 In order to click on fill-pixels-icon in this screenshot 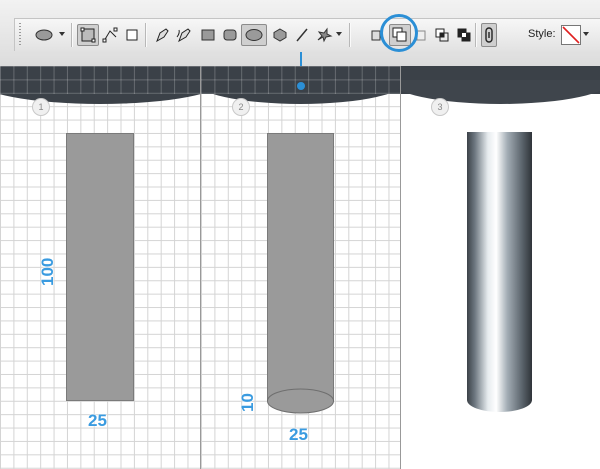, I will do `click(132, 35)`.